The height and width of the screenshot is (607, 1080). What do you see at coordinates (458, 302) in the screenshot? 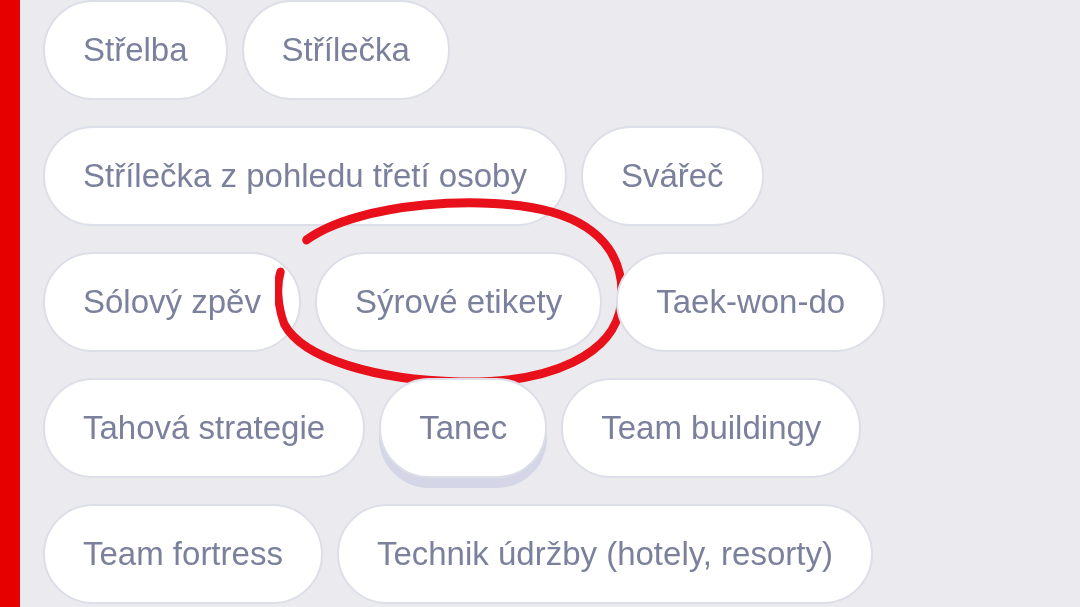
I see `tag-chip: Sýrové etikety` at bounding box center [458, 302].